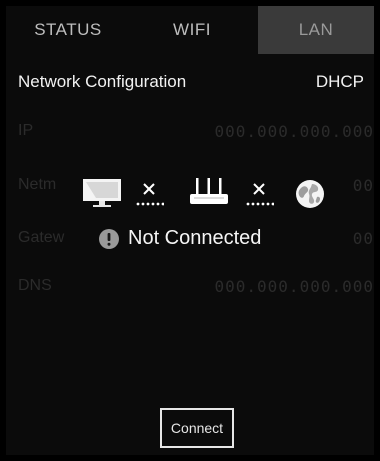 The height and width of the screenshot is (461, 380). What do you see at coordinates (102, 81) in the screenshot?
I see `page-title: Network Configuration` at bounding box center [102, 81].